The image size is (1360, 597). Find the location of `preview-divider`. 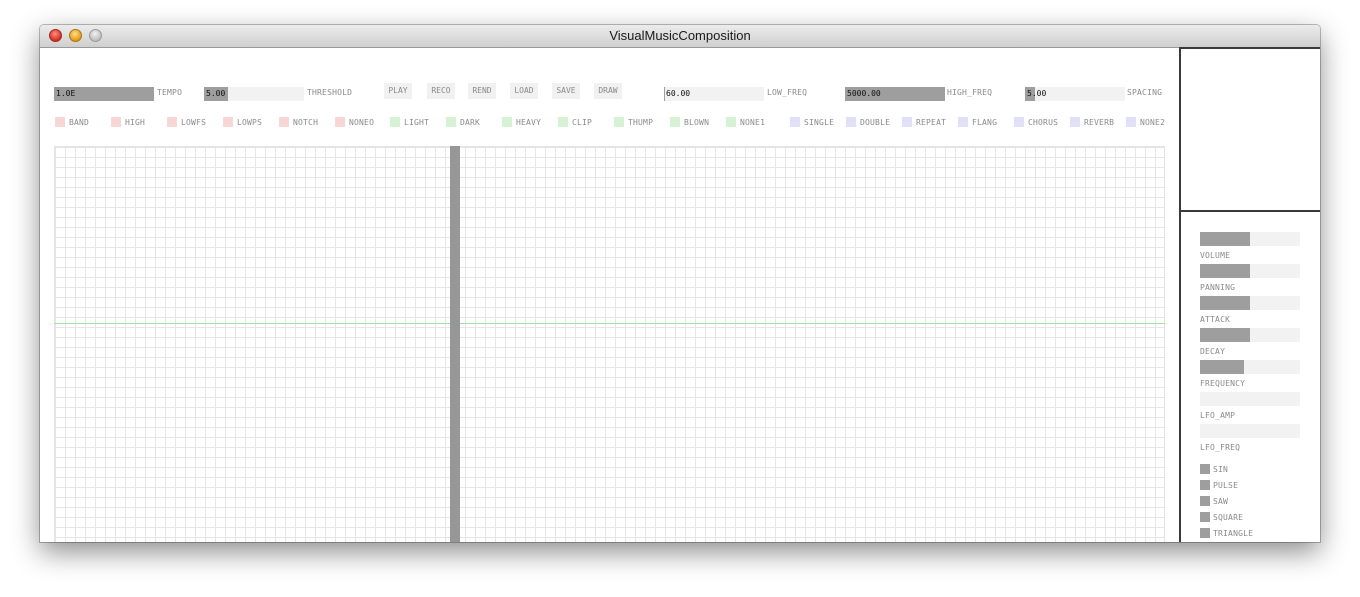

preview-divider is located at coordinates (1250, 211).